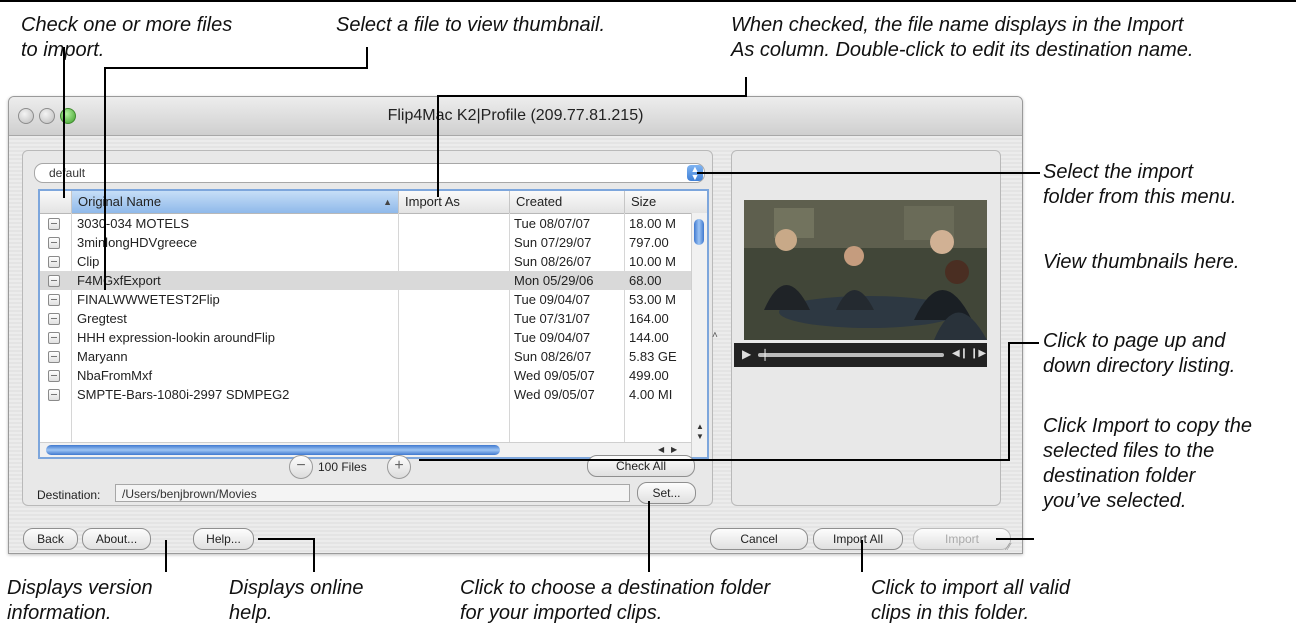  What do you see at coordinates (746, 354) in the screenshot?
I see `play-icon: ▶` at bounding box center [746, 354].